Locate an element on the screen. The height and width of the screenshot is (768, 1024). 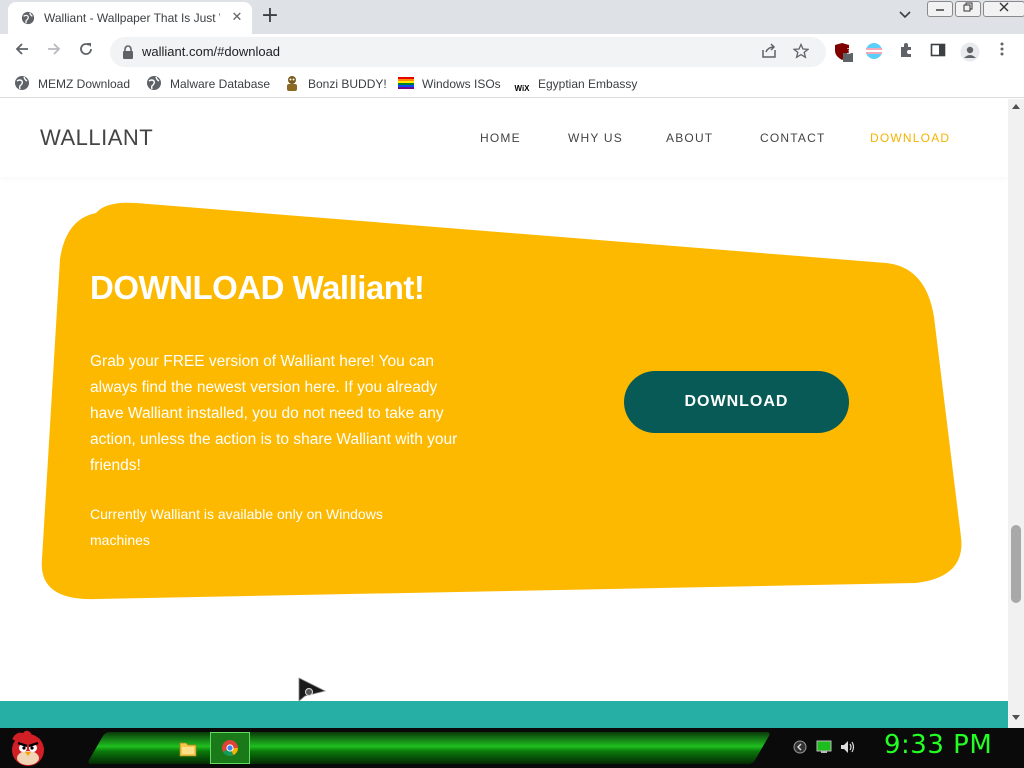
back-button is located at coordinates (22, 52).